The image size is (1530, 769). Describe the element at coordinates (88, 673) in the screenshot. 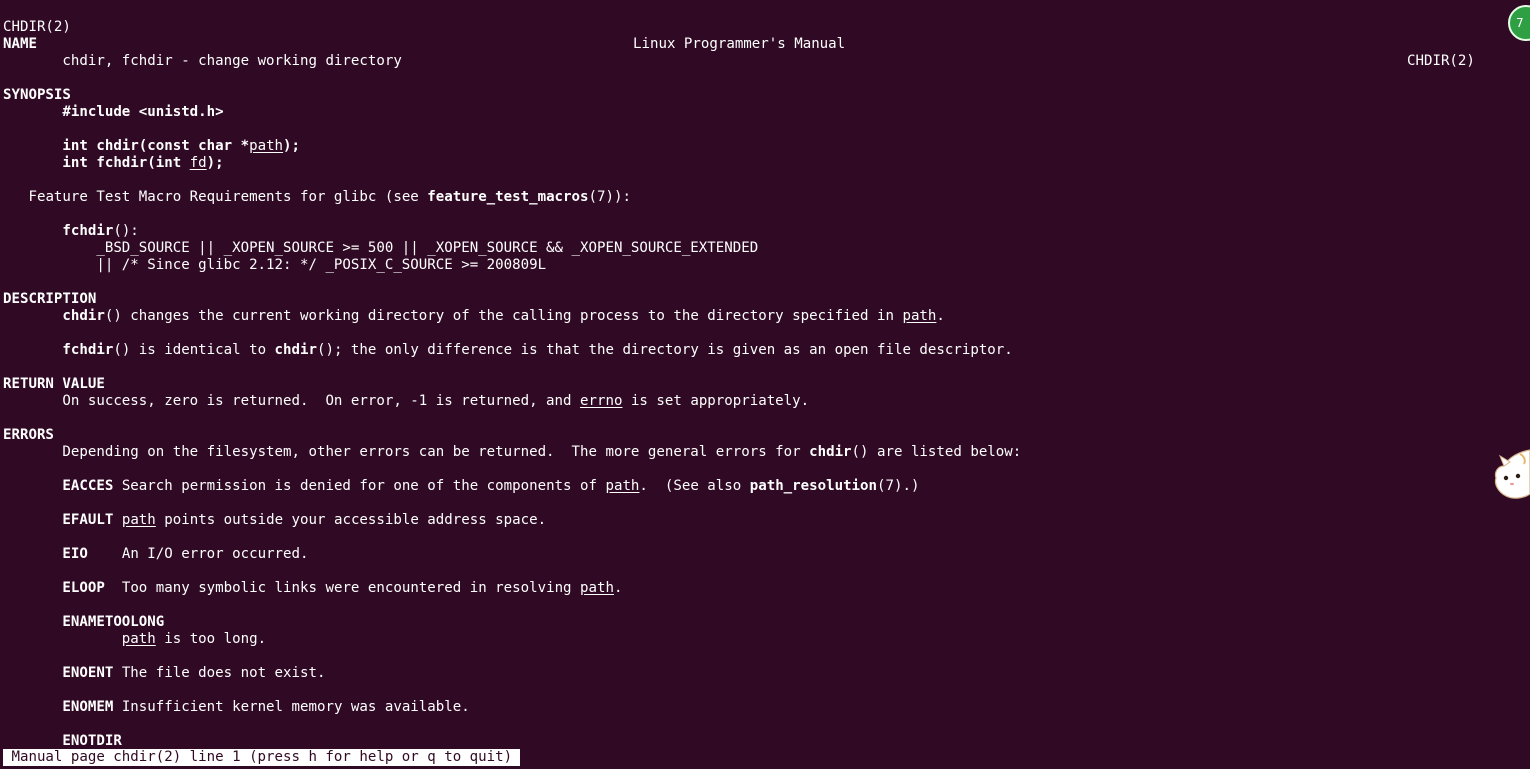

I see `error-code: ENOENT` at that location.